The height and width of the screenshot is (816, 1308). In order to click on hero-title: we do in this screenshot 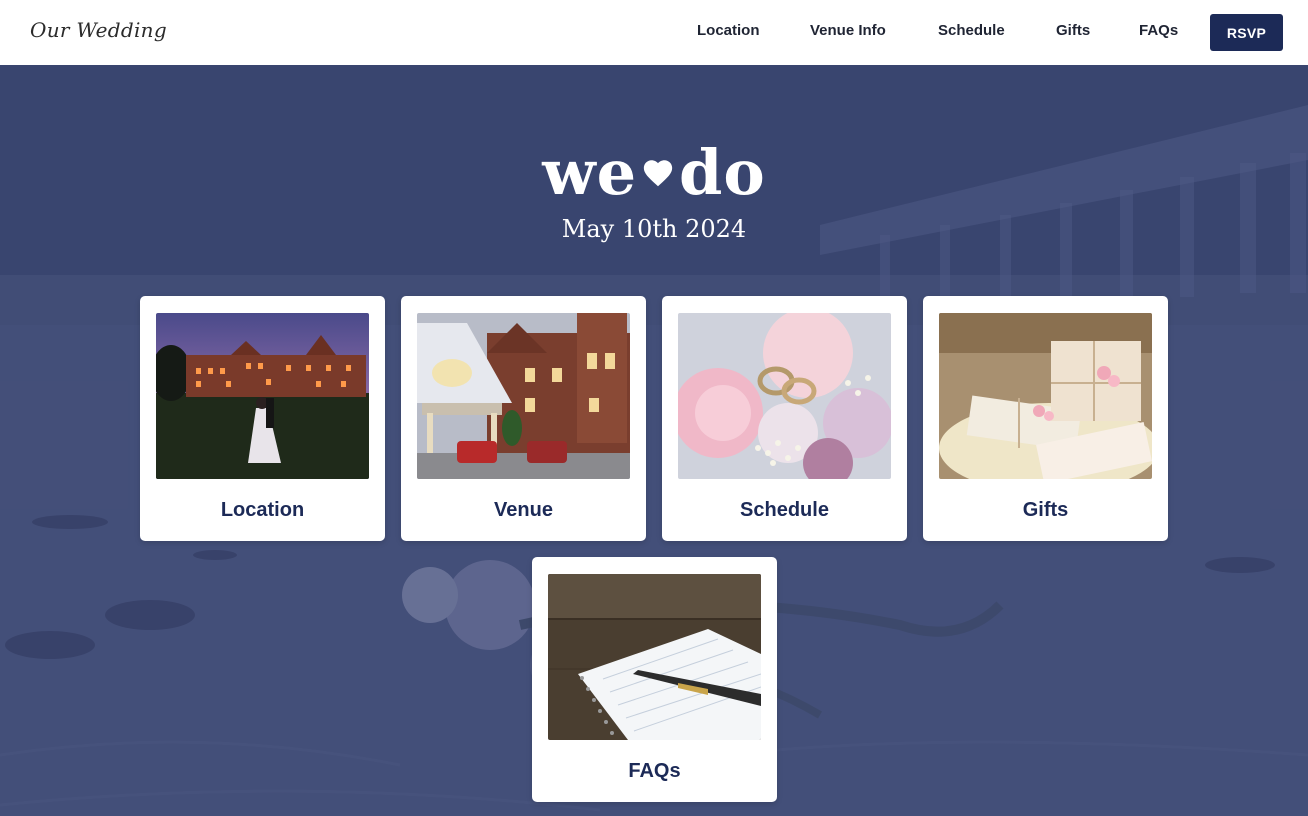, I will do `click(654, 173)`.